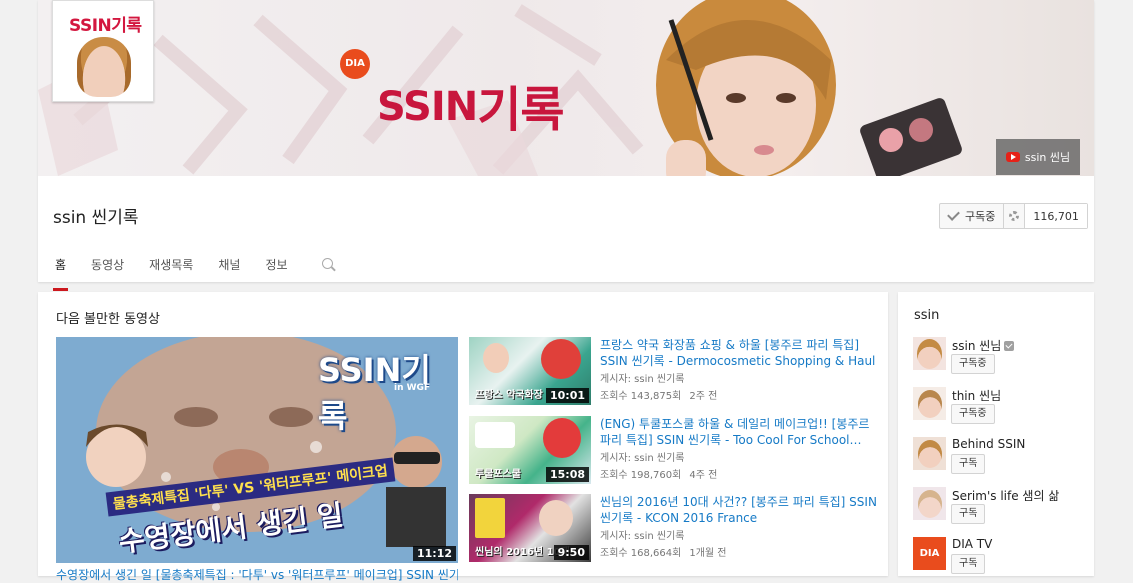 This screenshot has width=1133, height=583. Describe the element at coordinates (60, 273) in the screenshot. I see `tab-home: 홈` at that location.